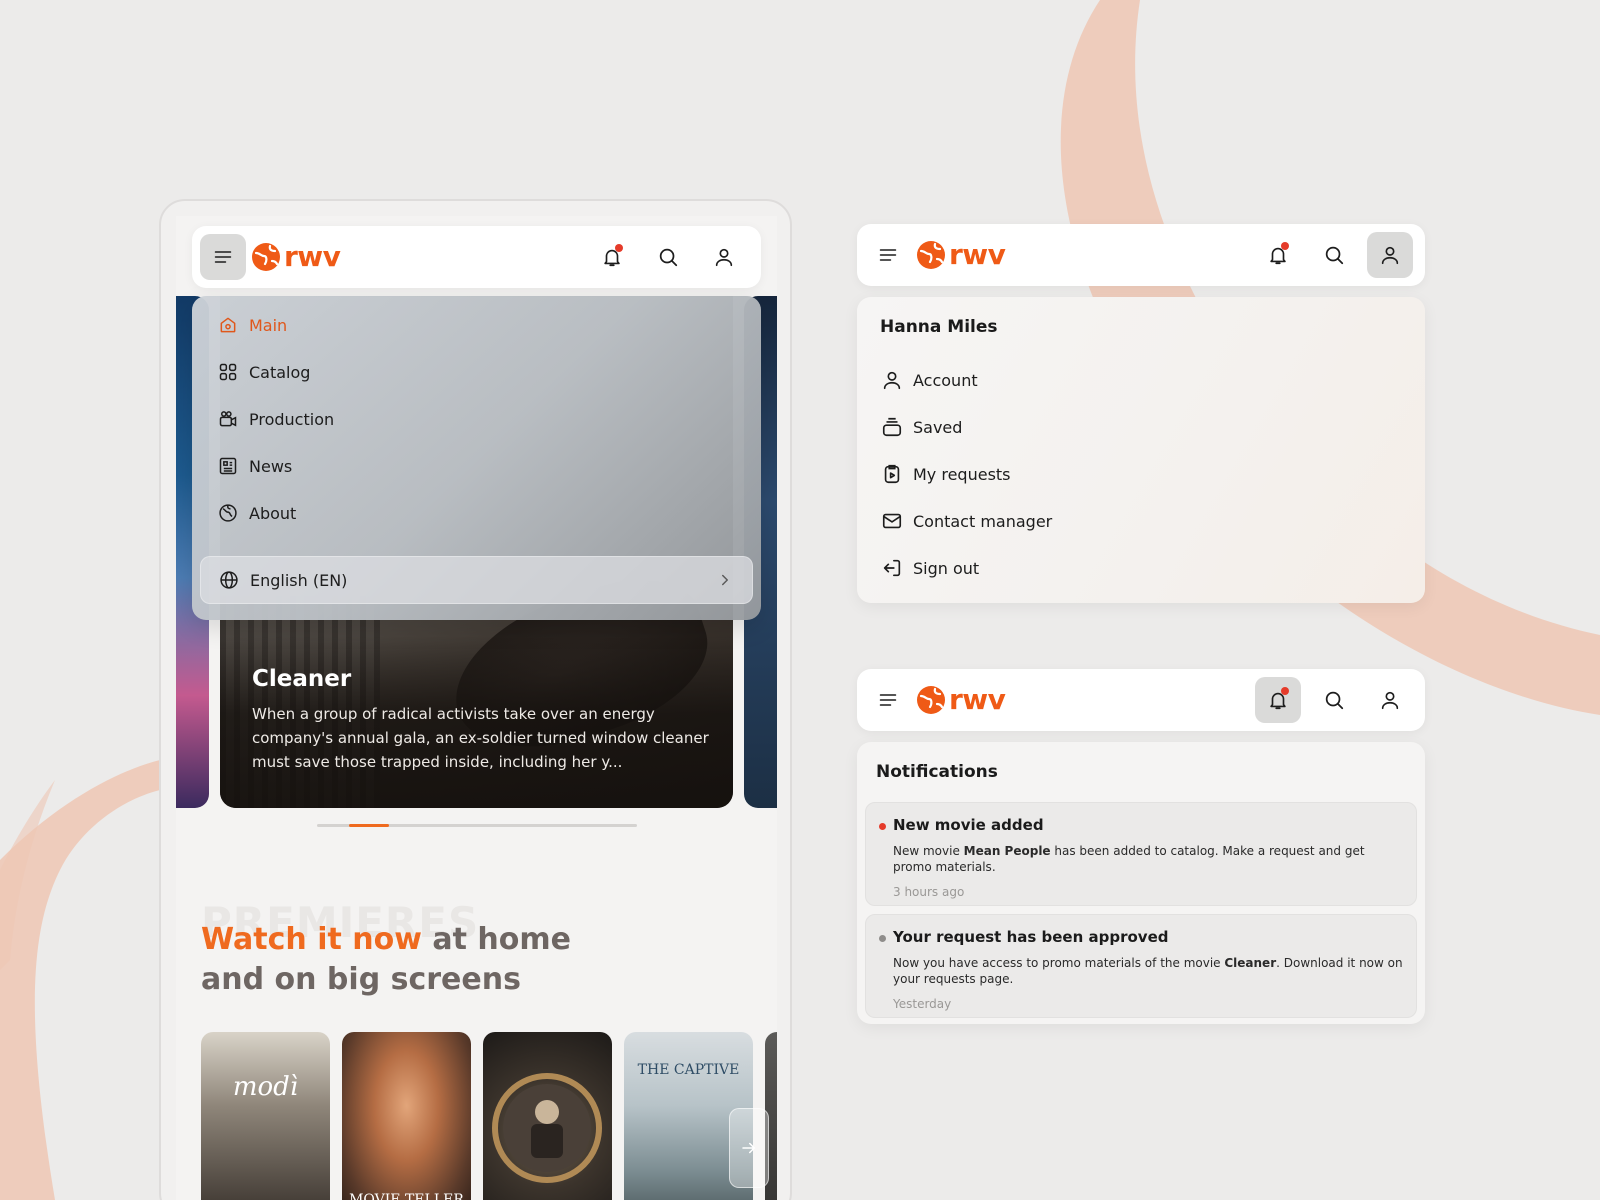 This screenshot has height=1200, width=1600. Describe the element at coordinates (882, 826) in the screenshot. I see `unread-dot` at that location.